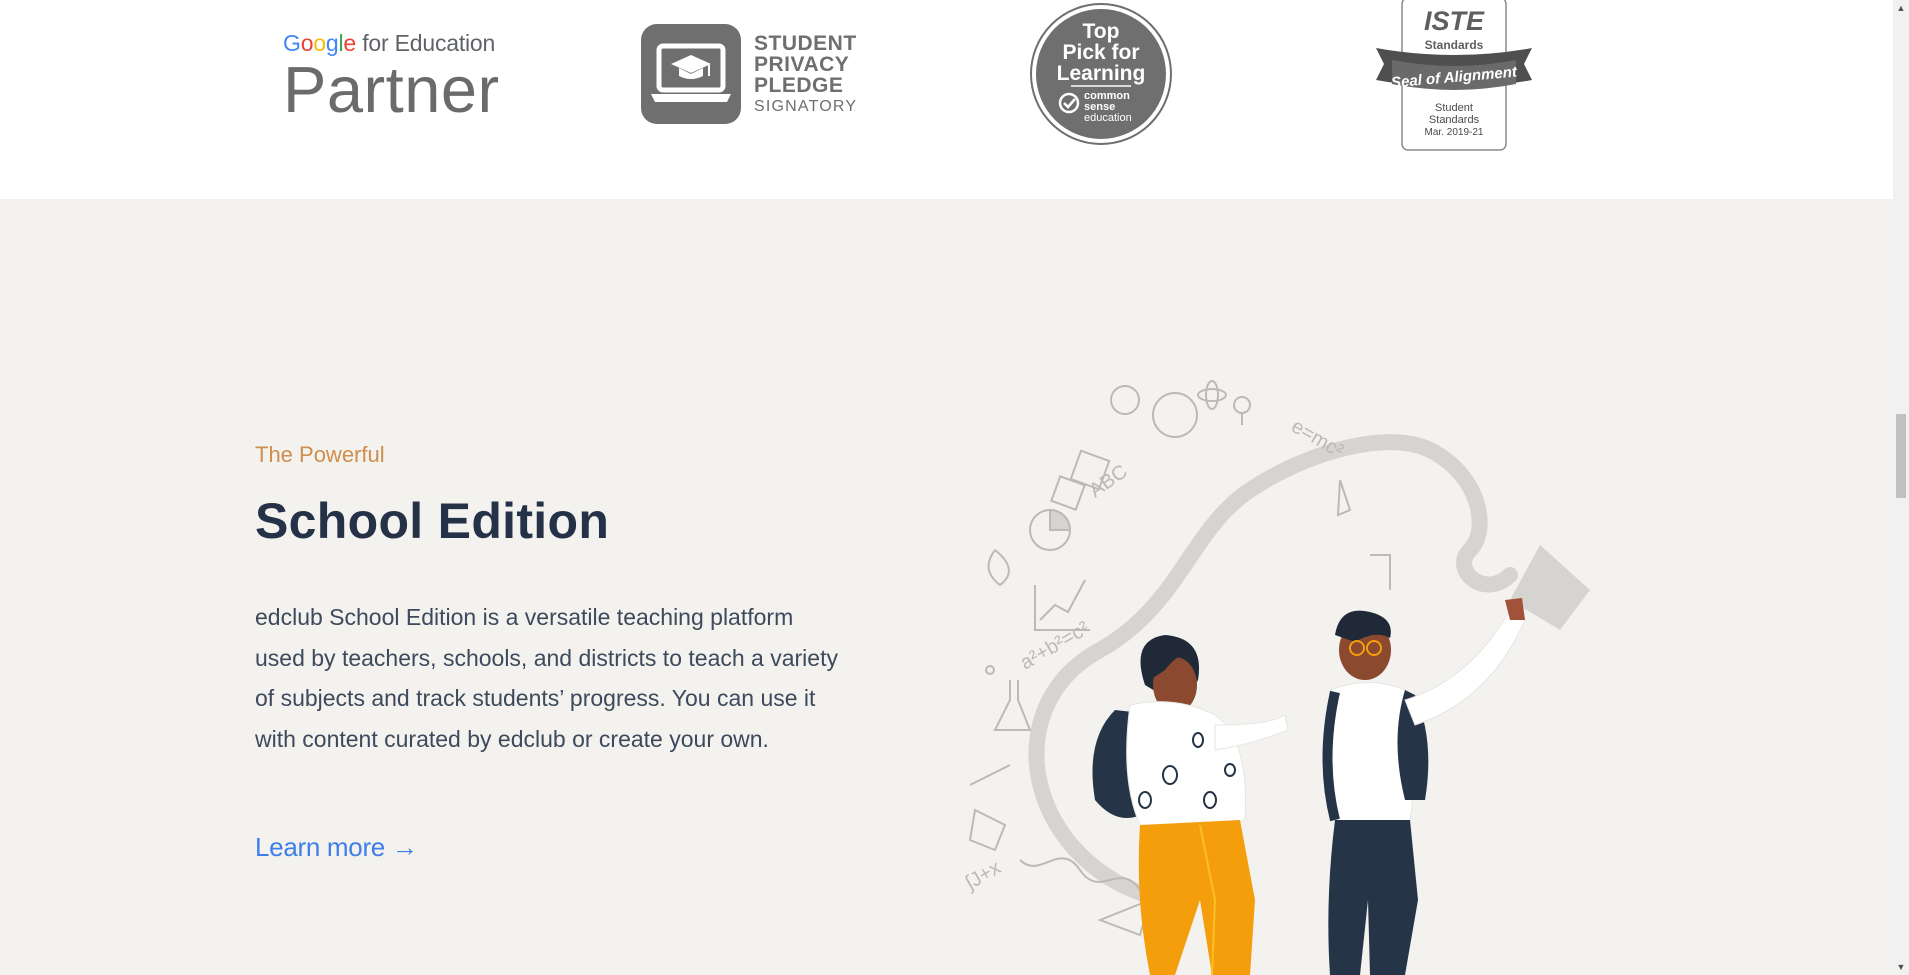  Describe the element at coordinates (1901, 456) in the screenshot. I see `scroll-thumb` at that location.